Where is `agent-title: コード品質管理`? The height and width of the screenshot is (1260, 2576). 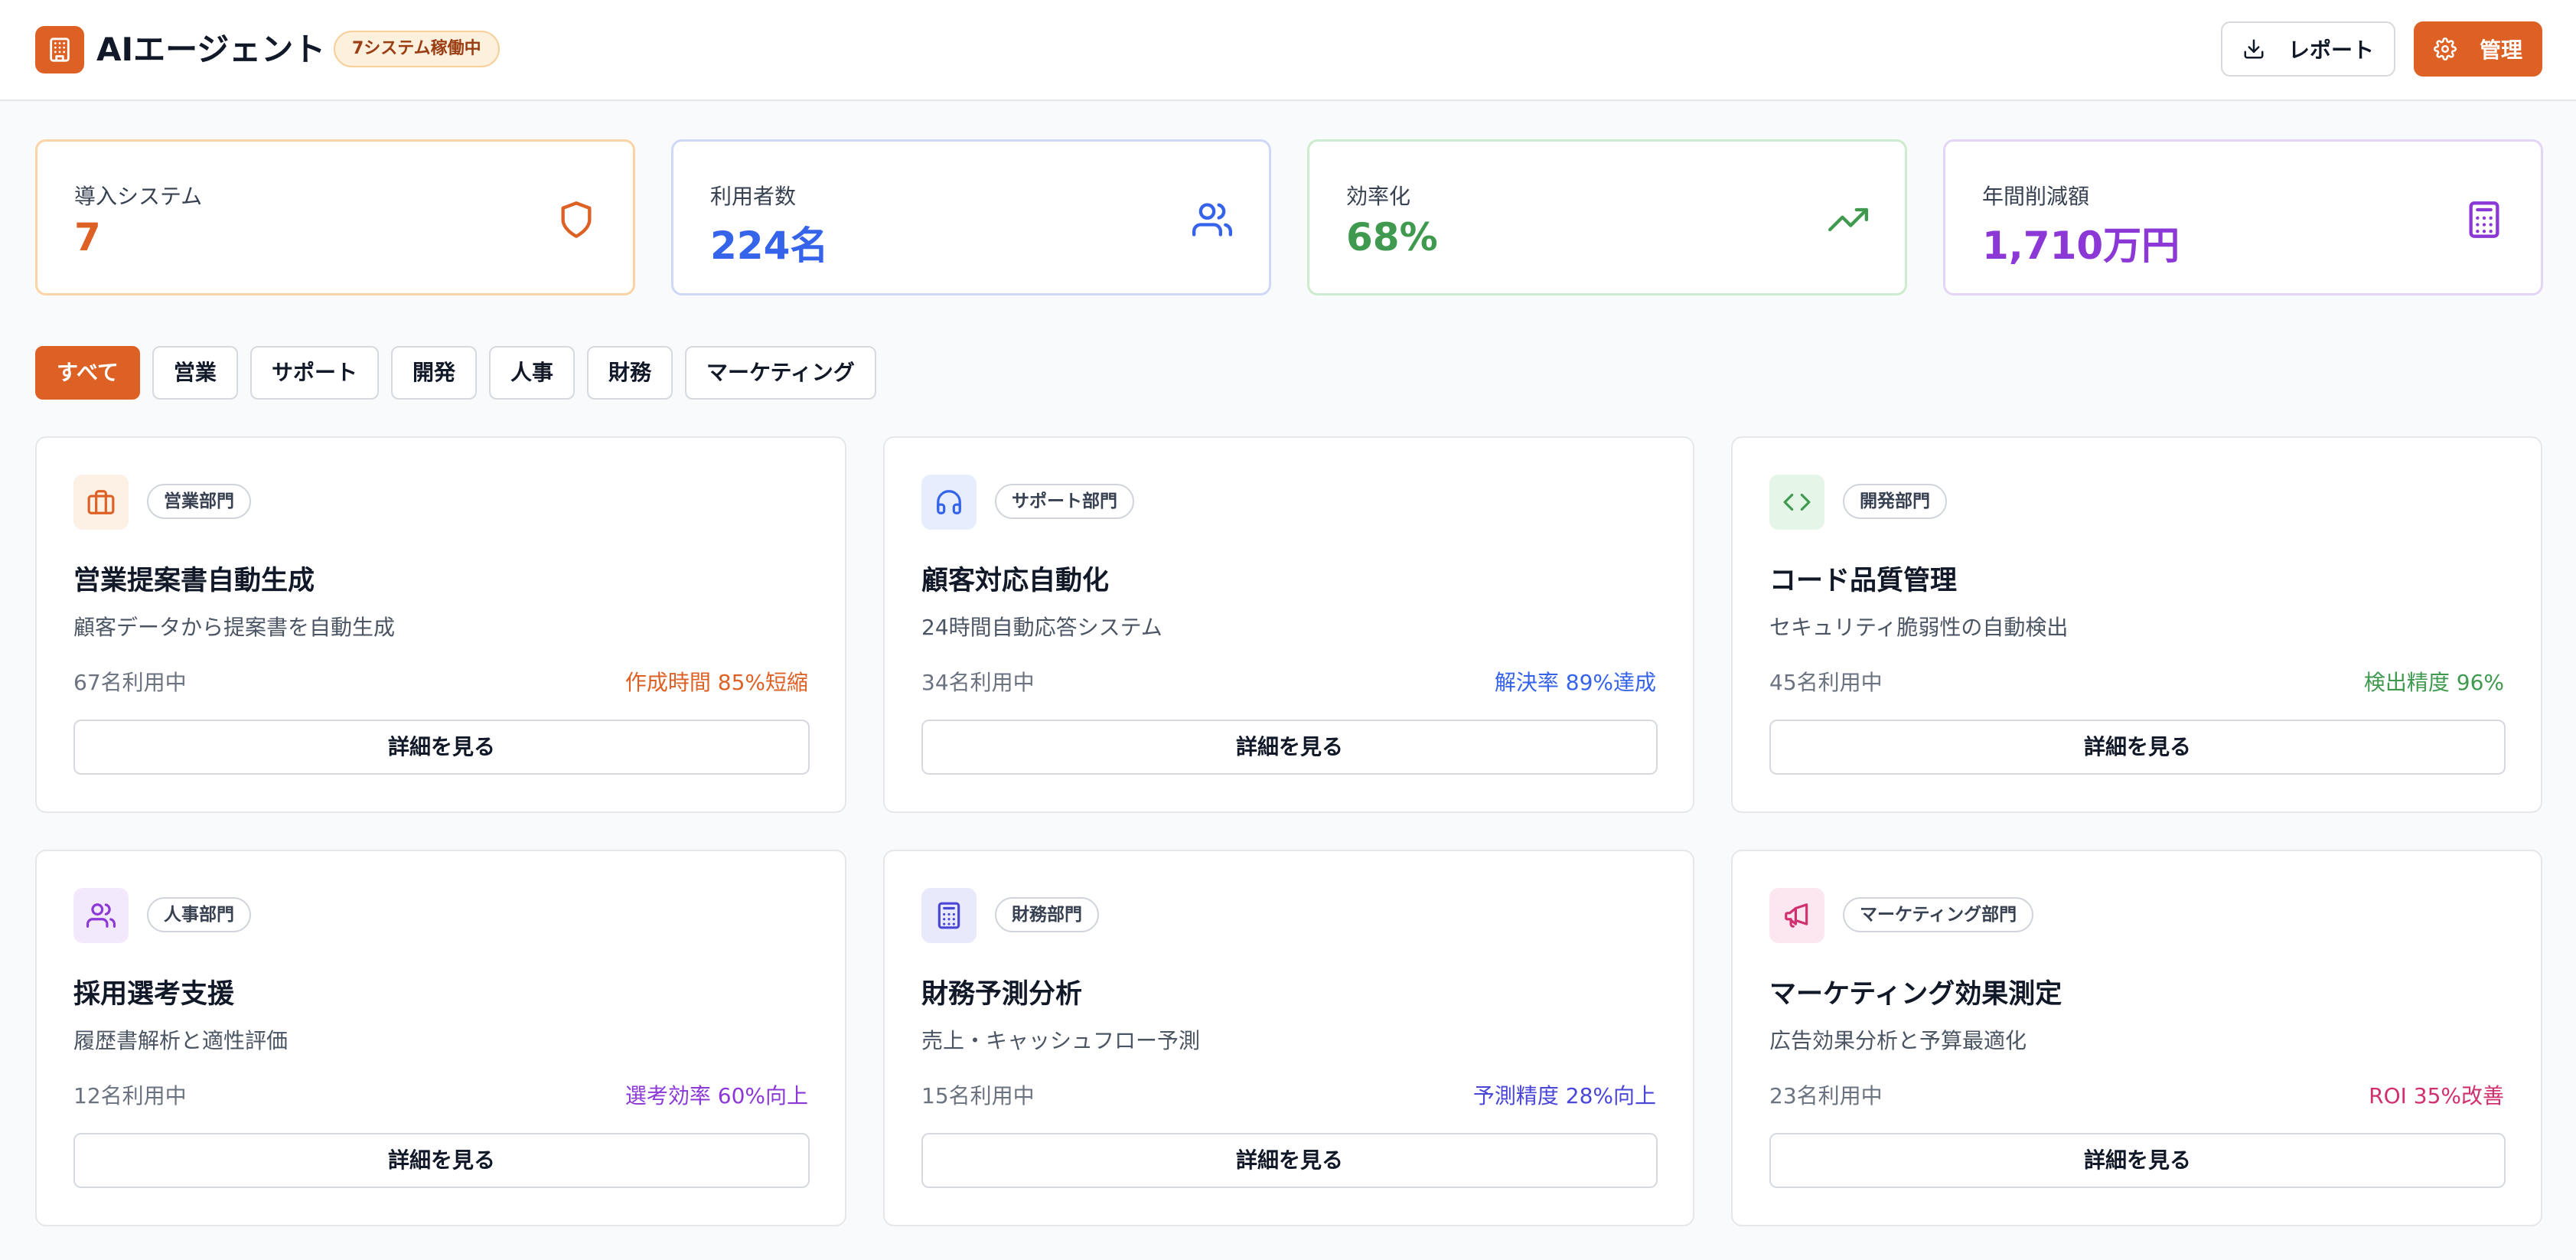 agent-title: コード品質管理 is located at coordinates (1863, 581).